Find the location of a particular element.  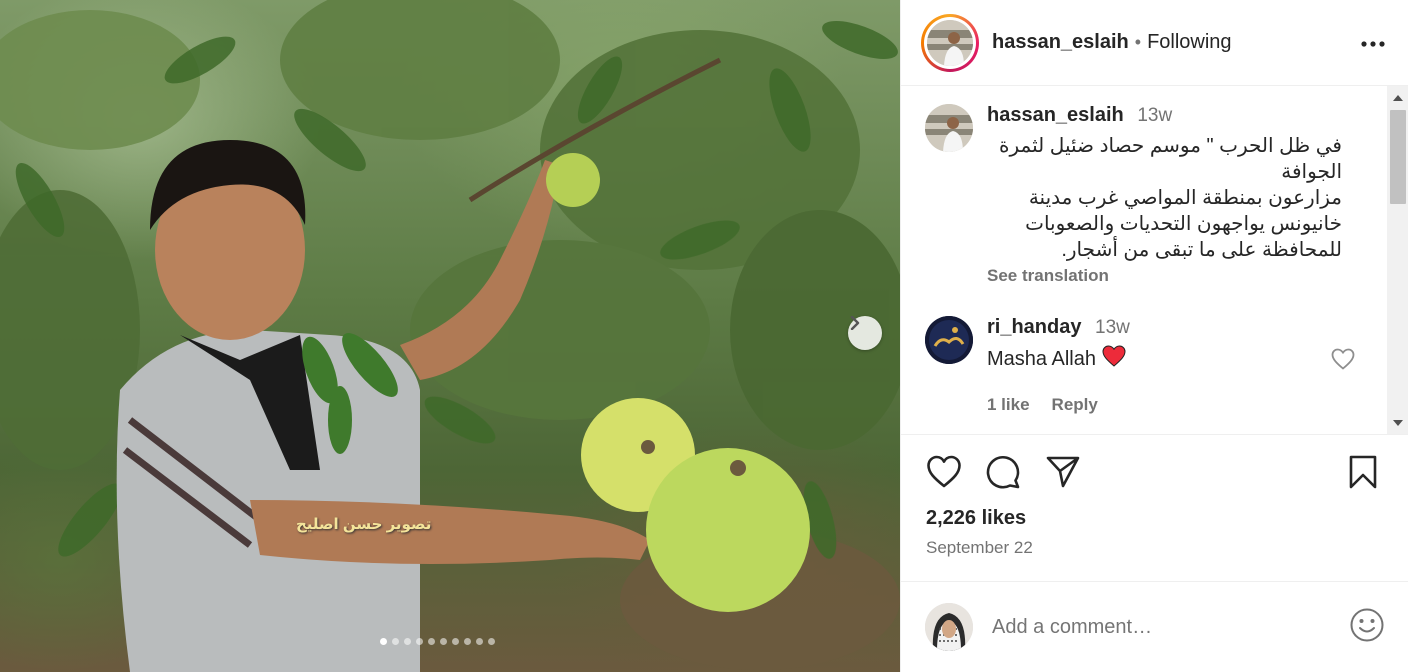

more-options-button is located at coordinates (1373, 43).